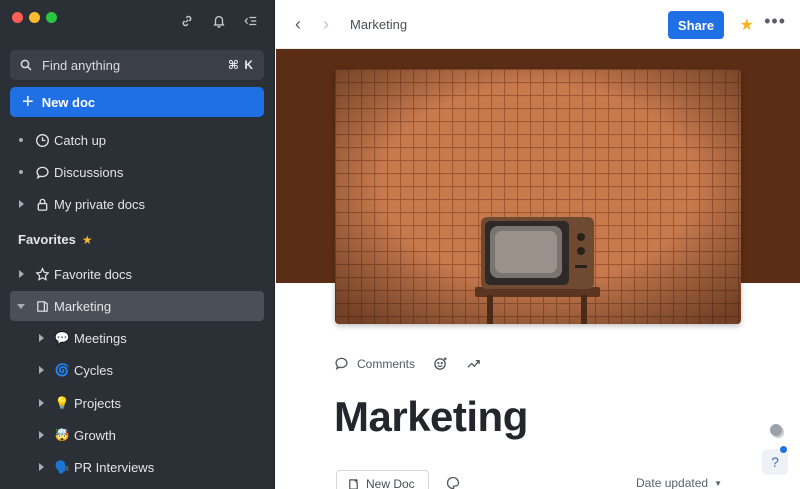 The image size is (800, 489). Describe the element at coordinates (42, 274) in the screenshot. I see `star-outline-icon` at that location.